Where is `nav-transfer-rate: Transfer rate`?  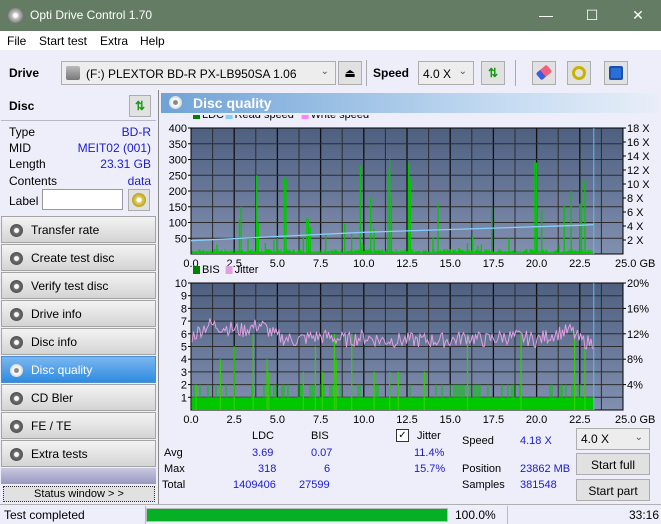
nav-transfer-rate: Transfer rate is located at coordinates (78, 229).